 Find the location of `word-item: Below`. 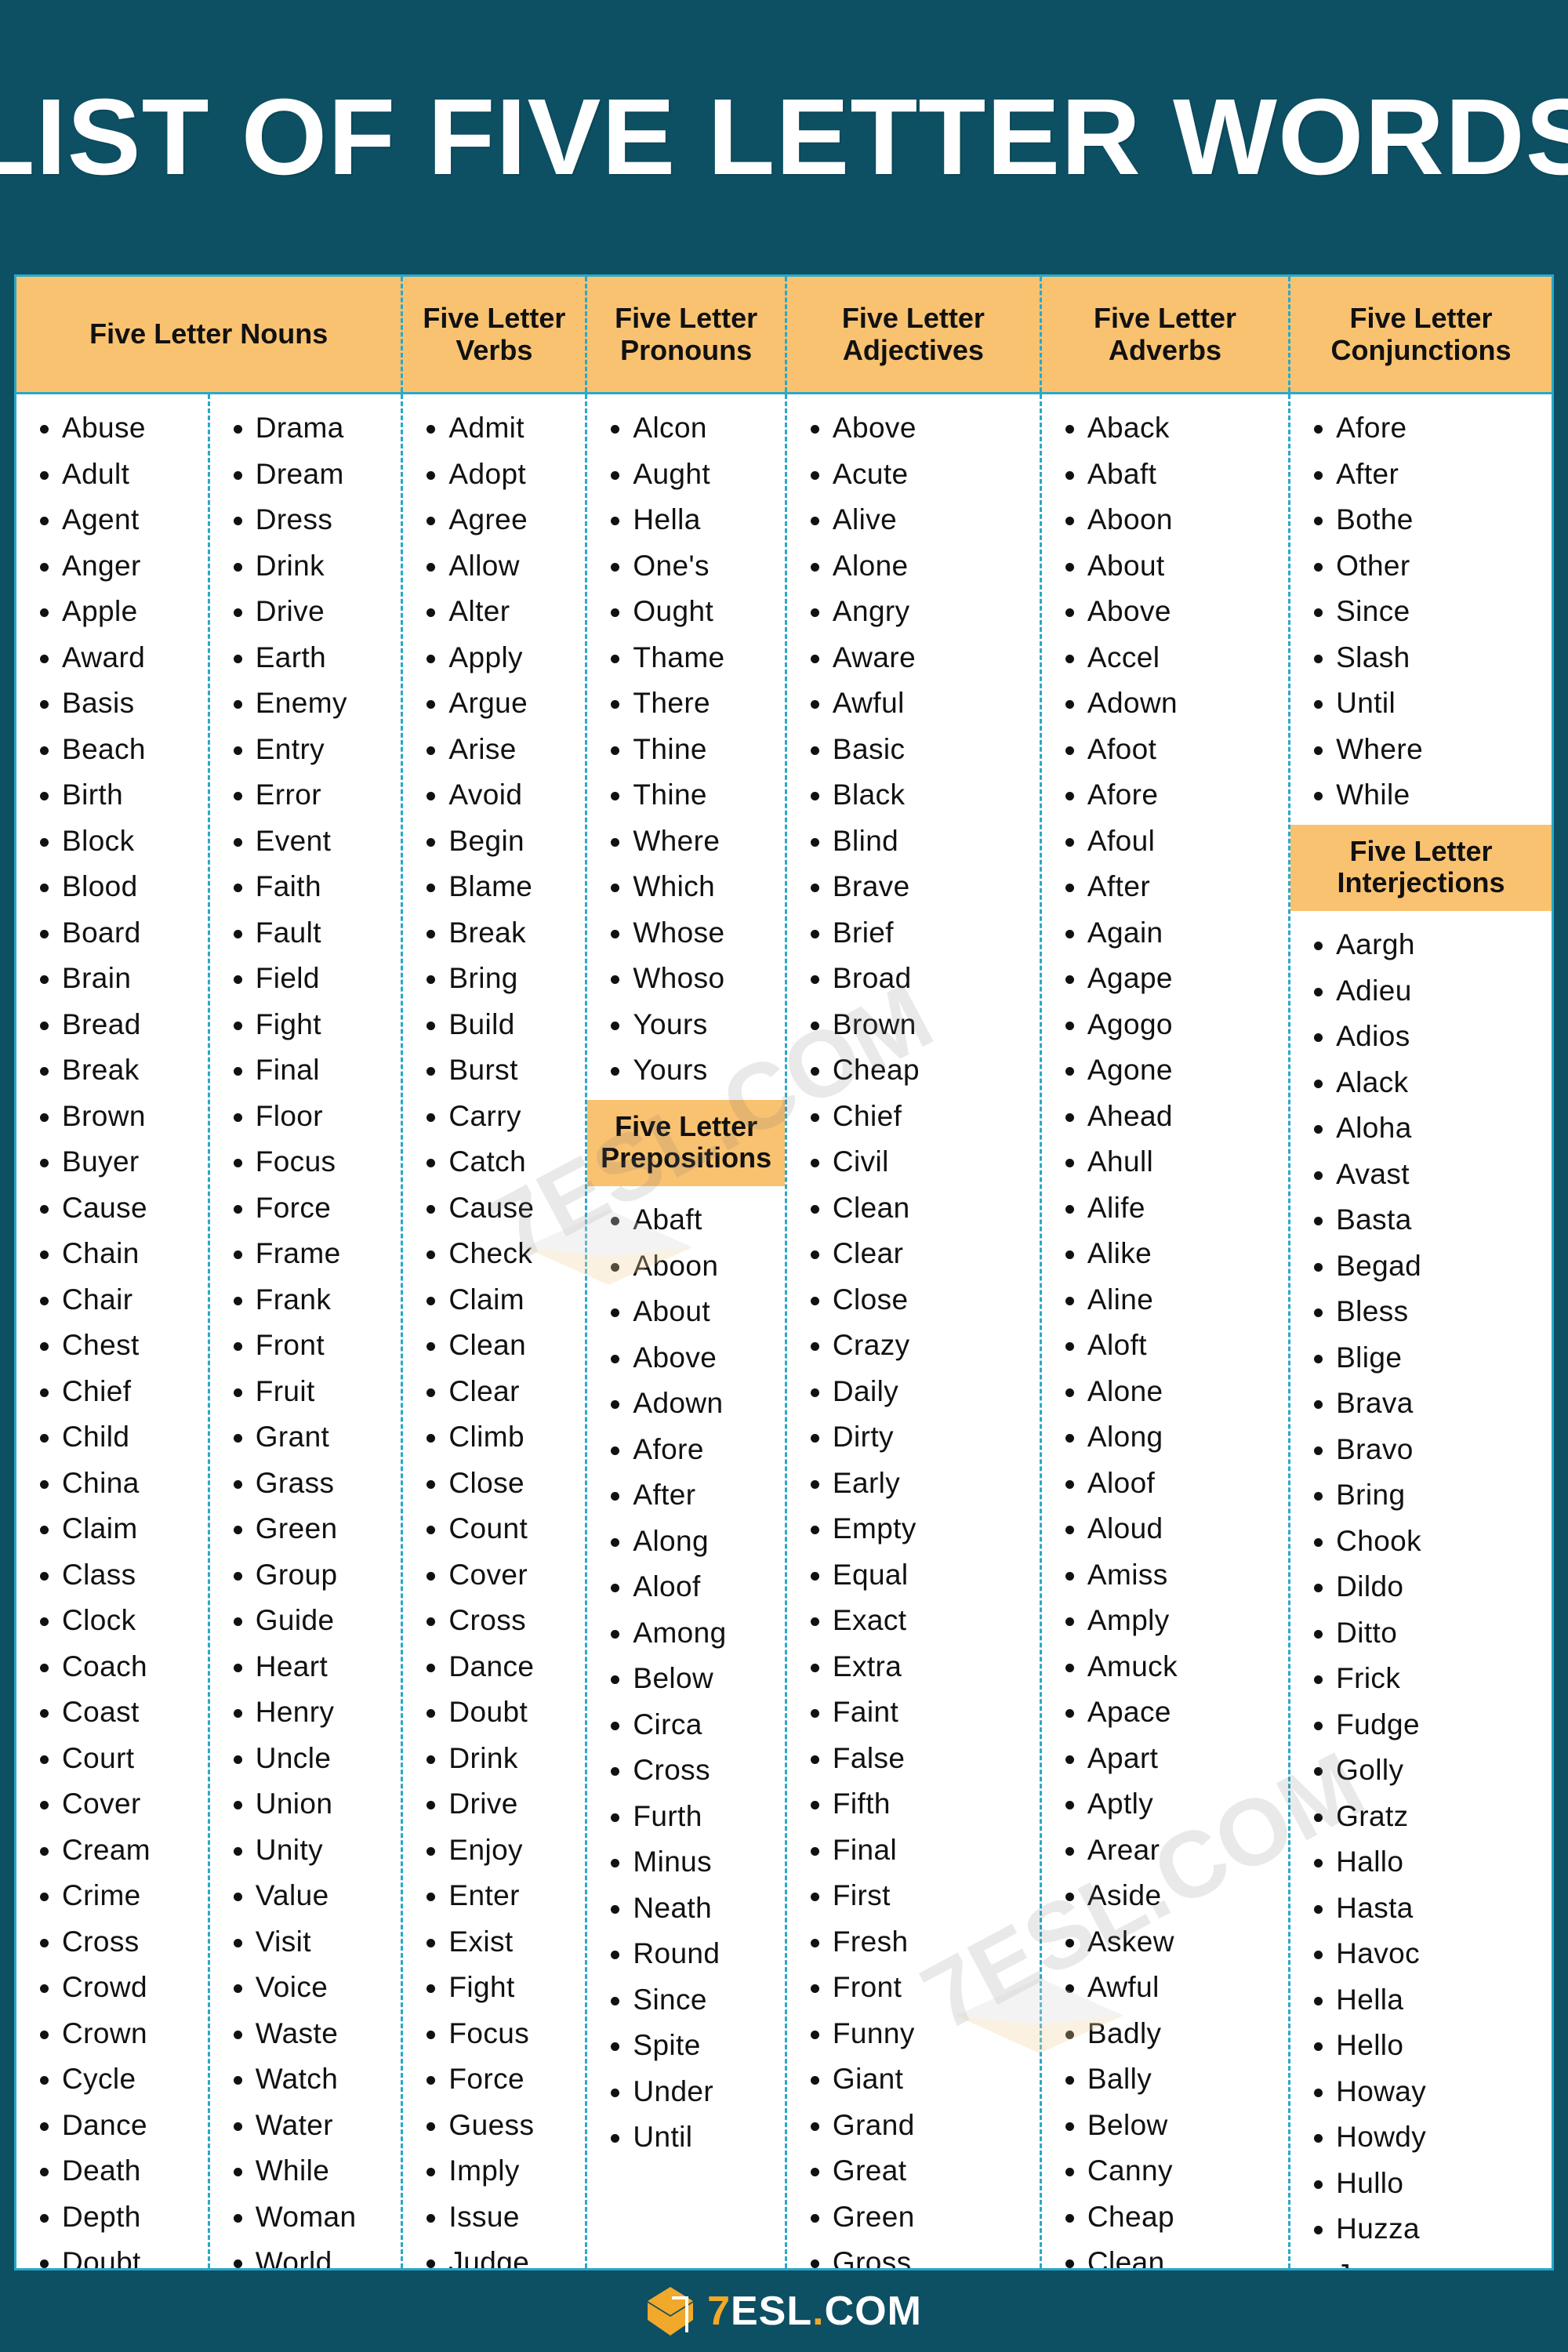

word-item: Below is located at coordinates (1165, 2126).